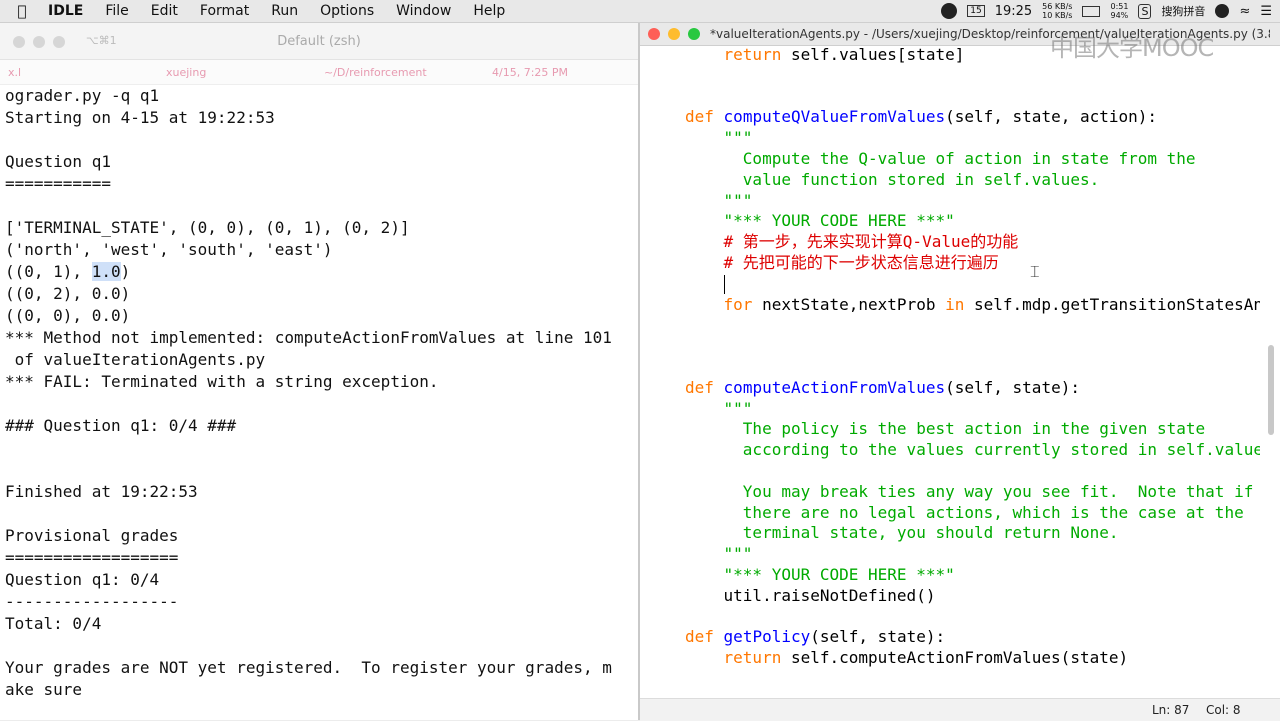 This screenshot has height=721, width=1280. I want to click on terminal-line: Total: 0/4, so click(53, 623).